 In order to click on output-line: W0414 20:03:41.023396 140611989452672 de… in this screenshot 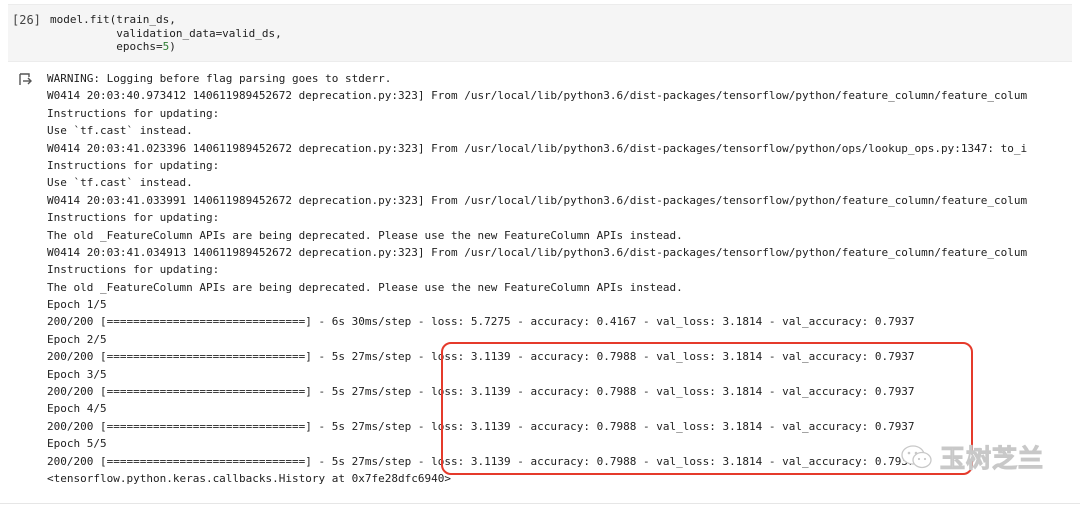, I will do `click(537, 148)`.